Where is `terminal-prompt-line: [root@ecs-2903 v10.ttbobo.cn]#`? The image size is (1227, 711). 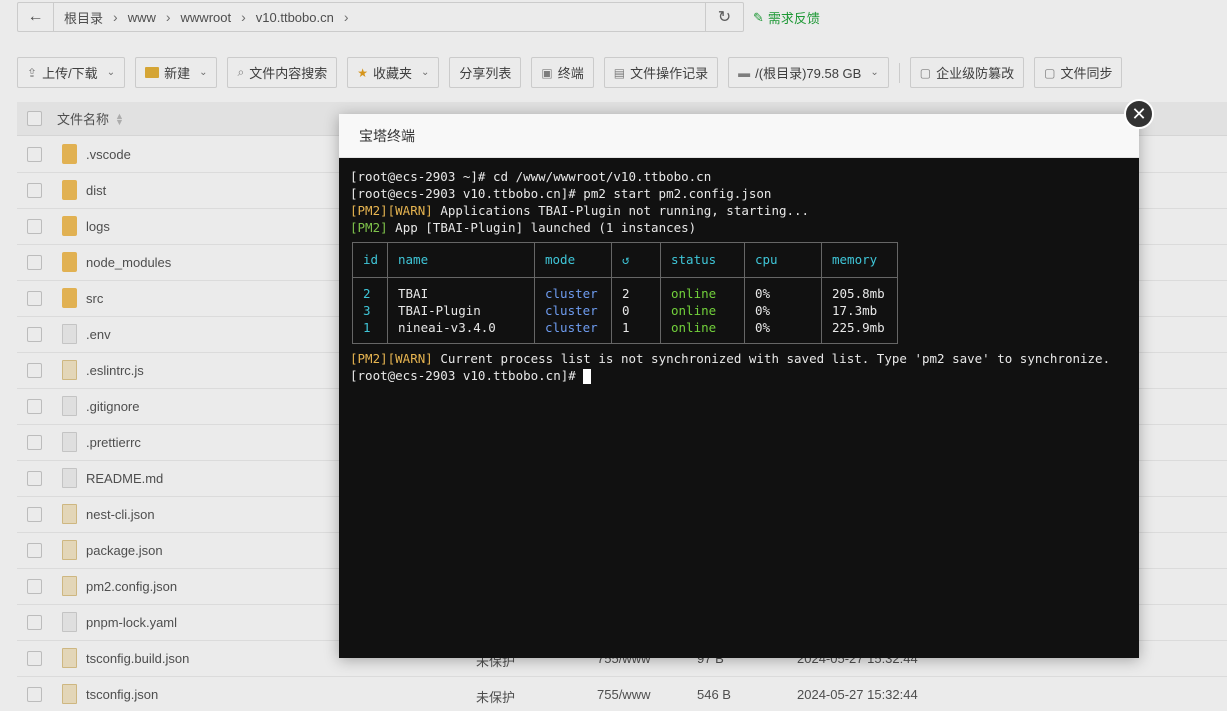 terminal-prompt-line: [root@ecs-2903 v10.ttbobo.cn]# is located at coordinates (744, 375).